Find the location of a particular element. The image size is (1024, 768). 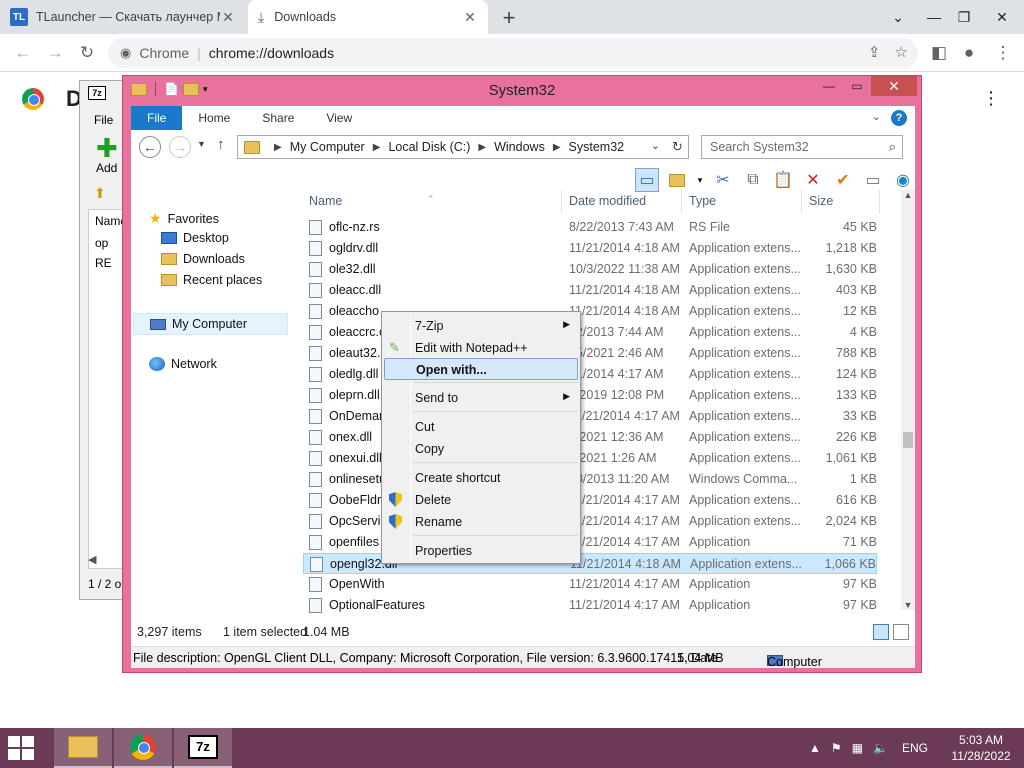

clock: 5:03 AM 11/28/2022 is located at coordinates (981, 748).